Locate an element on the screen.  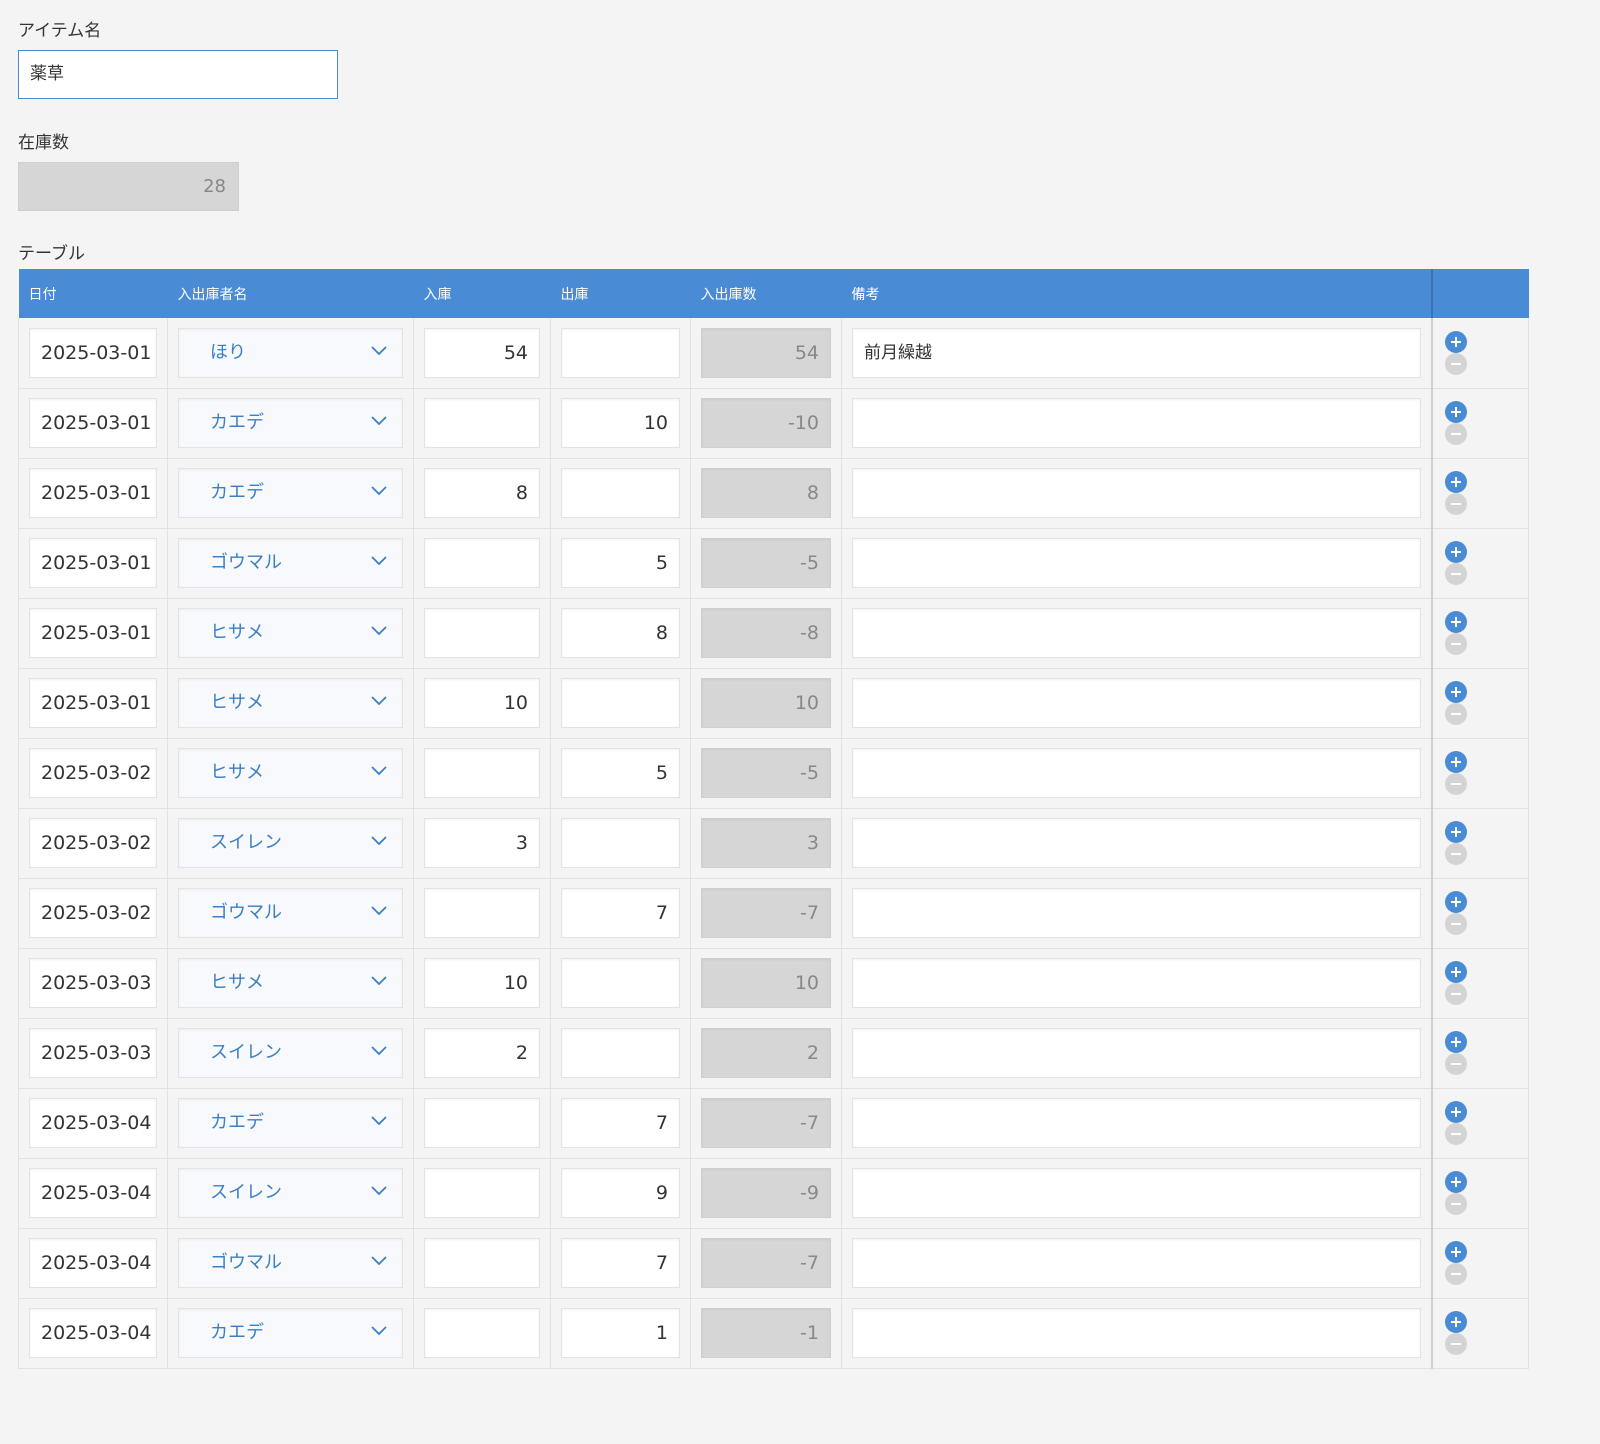
in-quantity-input: 54 is located at coordinates (482, 352).